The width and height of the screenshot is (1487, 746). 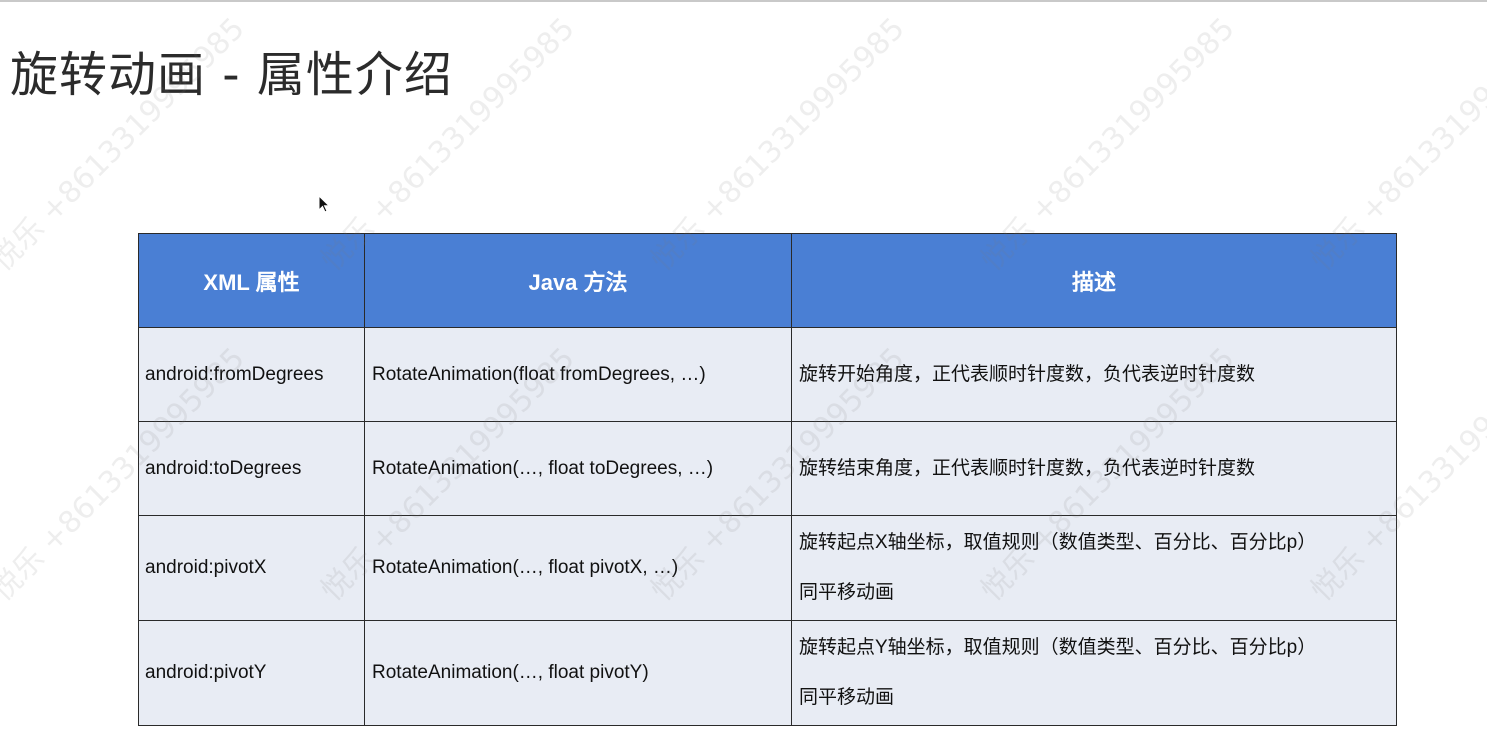 What do you see at coordinates (578, 468) in the screenshot?
I see `java-method-cell: RotateAnimation(…, float toDegrees, …)` at bounding box center [578, 468].